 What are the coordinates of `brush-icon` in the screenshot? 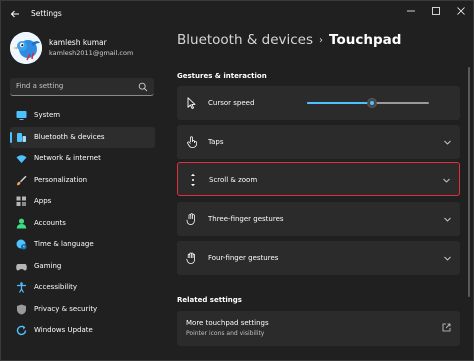 It's located at (21, 180).